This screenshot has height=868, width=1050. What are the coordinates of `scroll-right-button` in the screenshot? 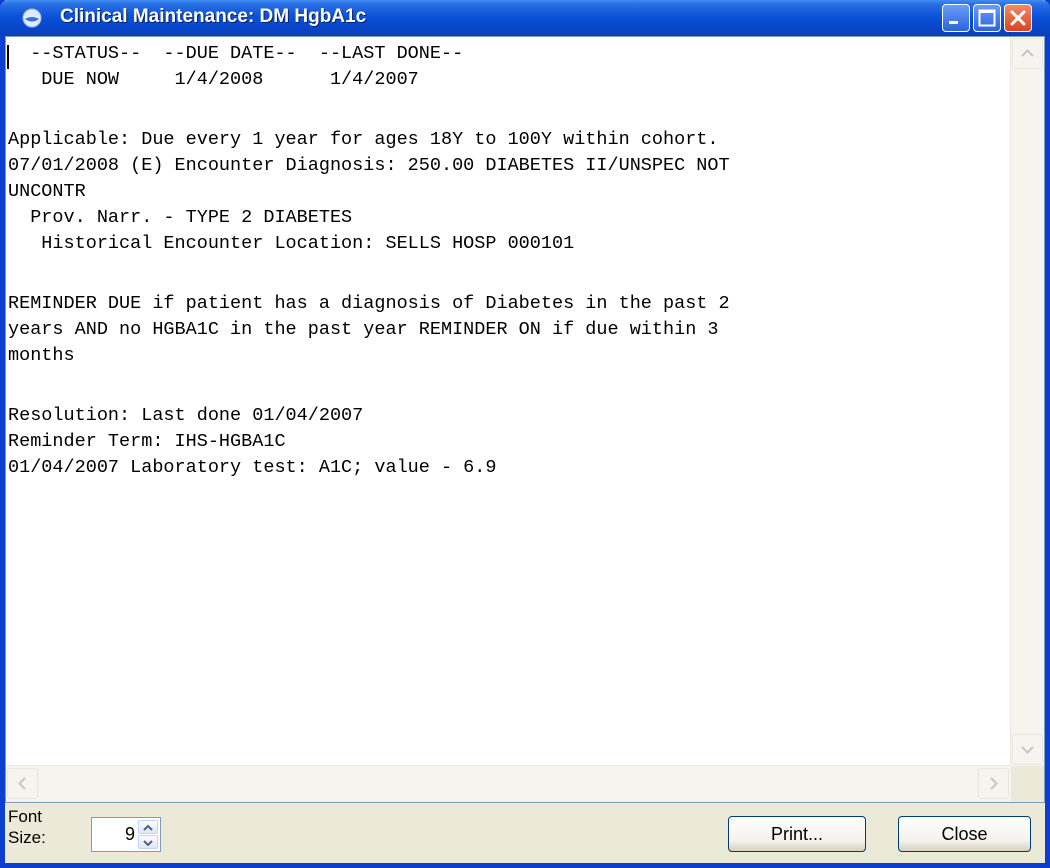 It's located at (993, 783).